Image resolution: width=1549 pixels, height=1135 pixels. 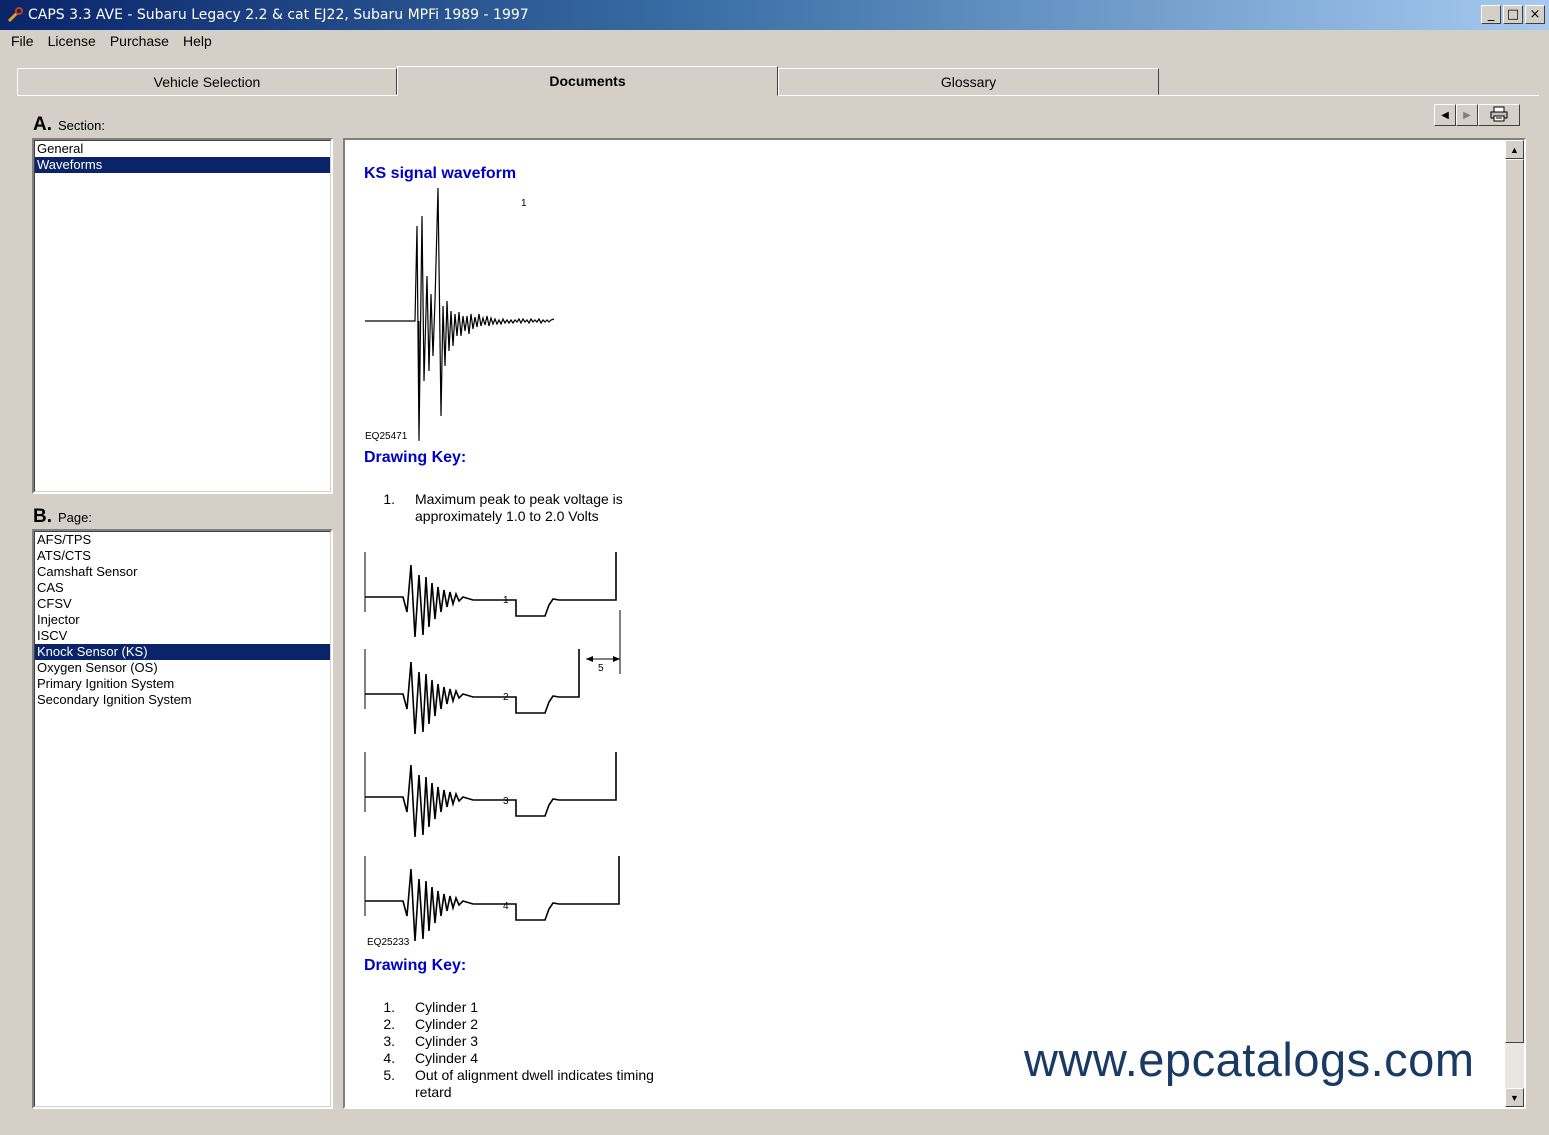 I want to click on cylinder-waveforms-figure: EQ25233 1 2 3 4 5, so click(x=492, y=750).